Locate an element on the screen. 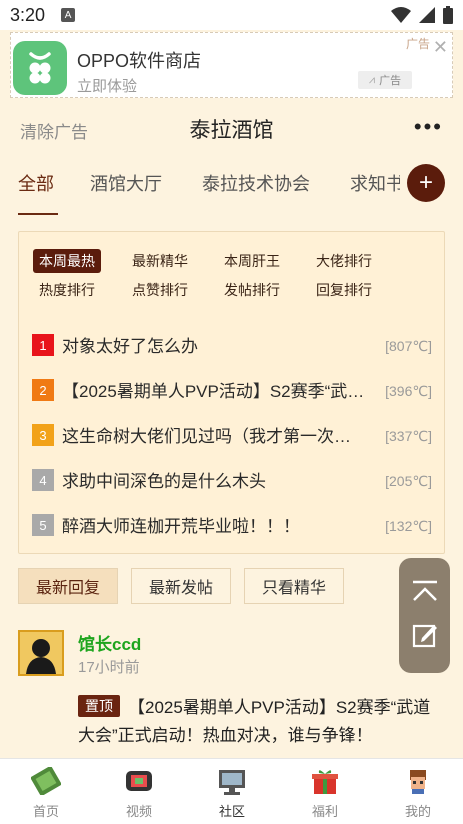  home-icon is located at coordinates (46, 781).